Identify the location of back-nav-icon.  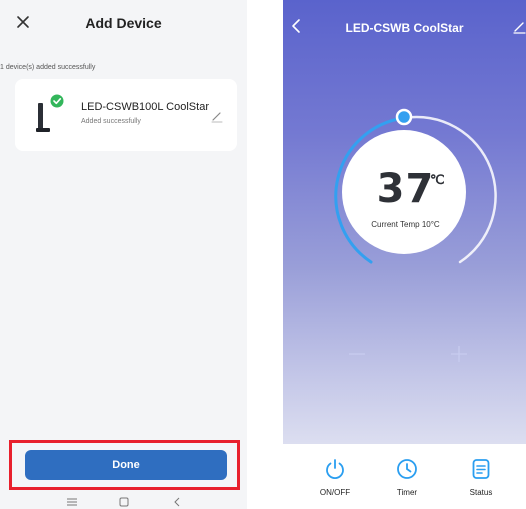
(177, 502).